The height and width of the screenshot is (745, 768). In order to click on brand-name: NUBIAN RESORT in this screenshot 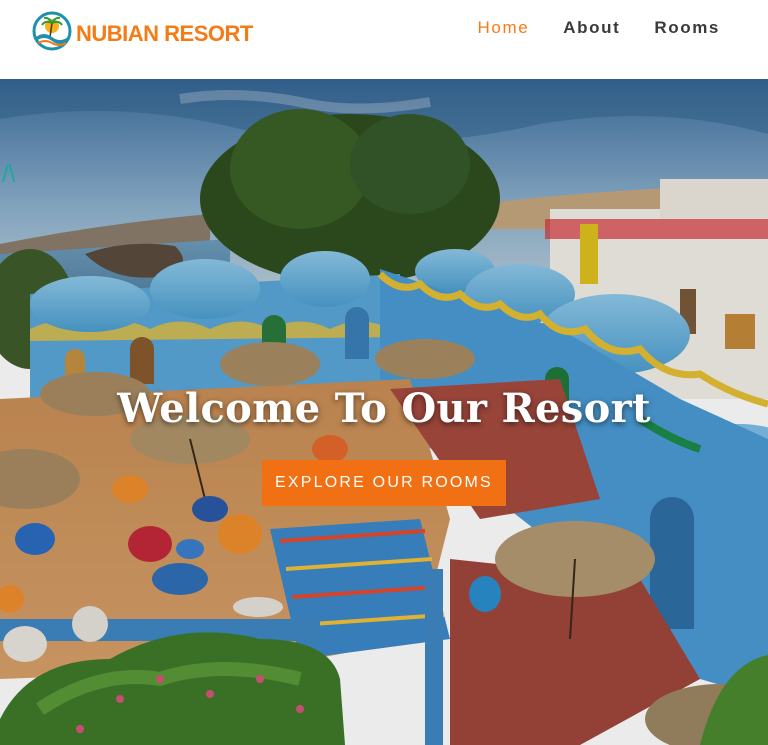, I will do `click(164, 33)`.